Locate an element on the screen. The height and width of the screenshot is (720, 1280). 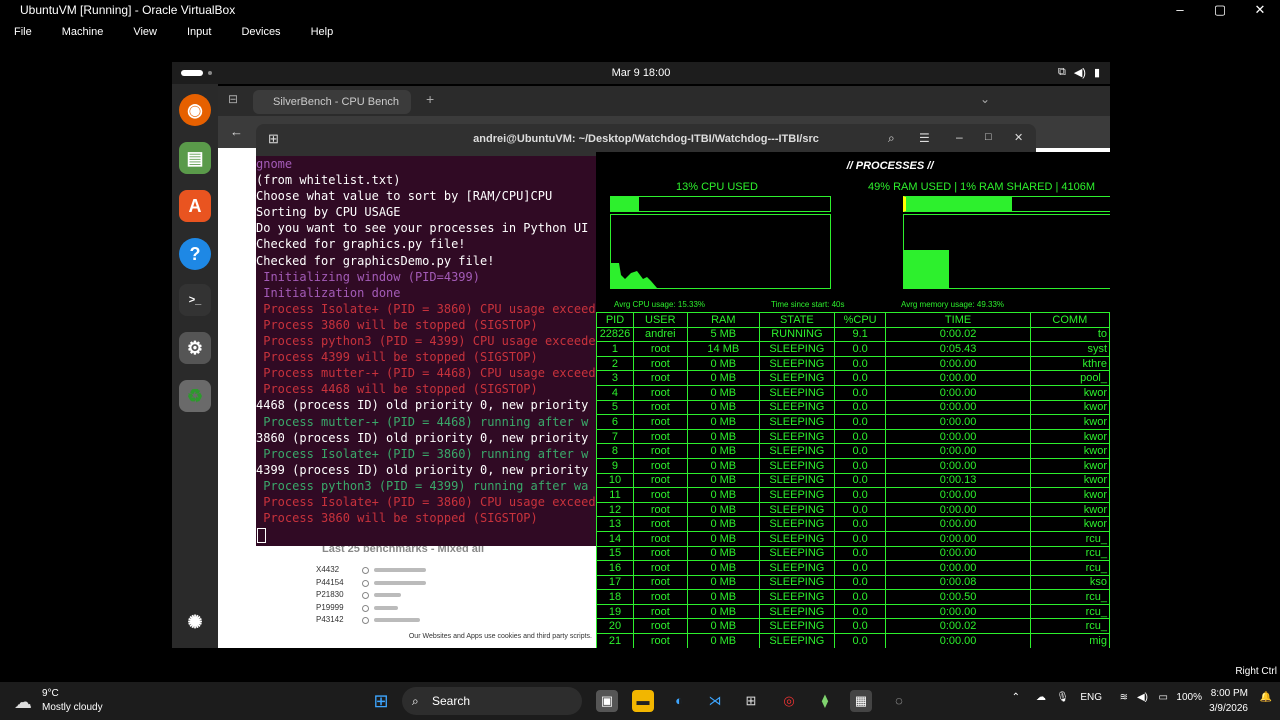
maximize-icon: ▢ is located at coordinates (1220, 10).